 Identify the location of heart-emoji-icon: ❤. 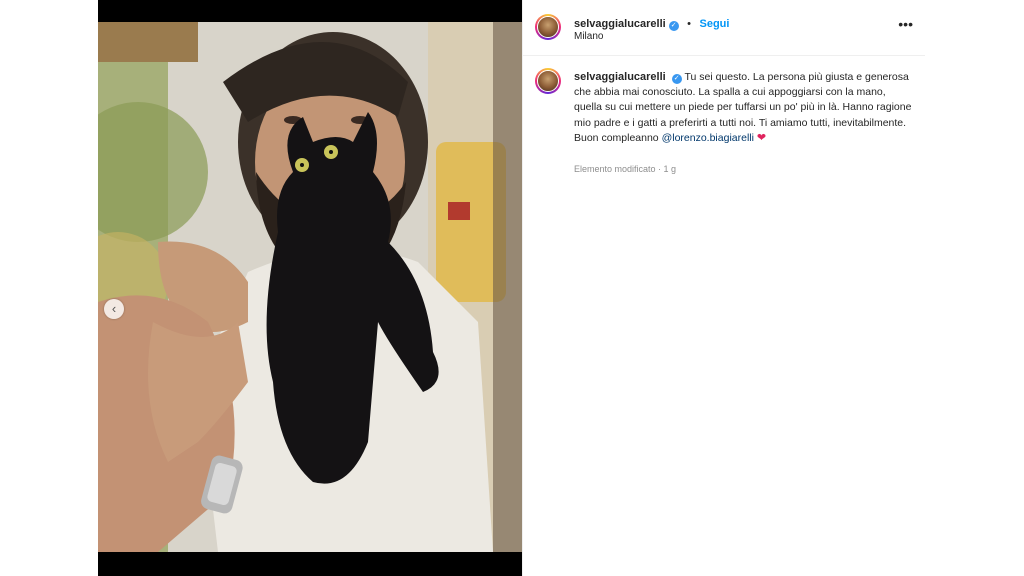
(761, 137).